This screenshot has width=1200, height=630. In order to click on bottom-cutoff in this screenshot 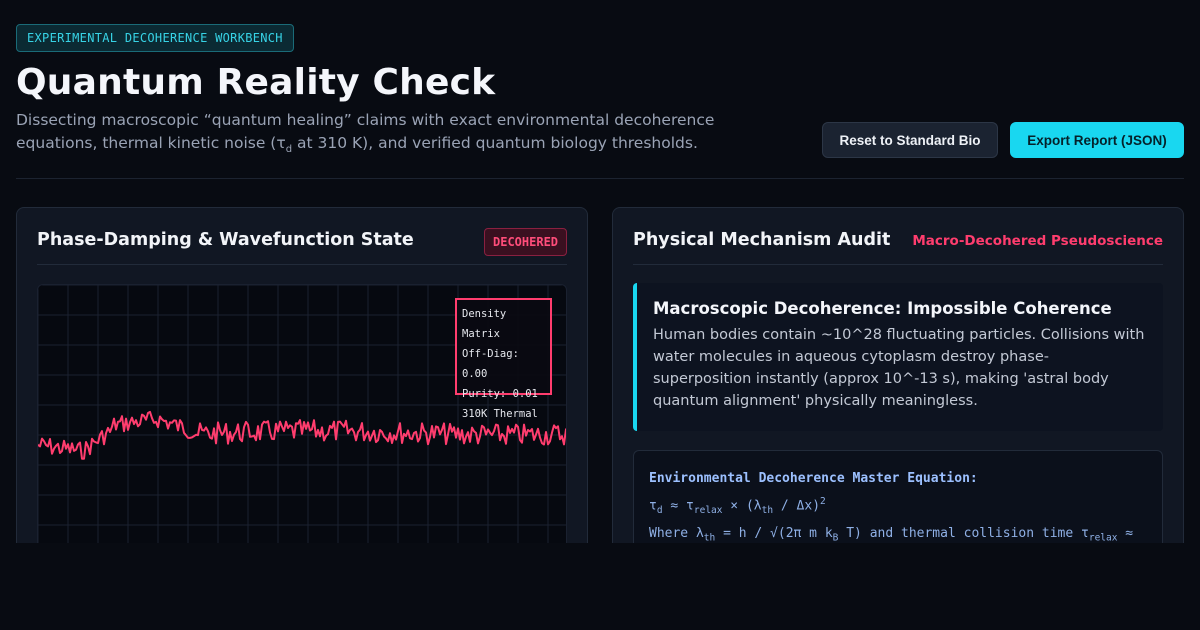, I will do `click(600, 586)`.